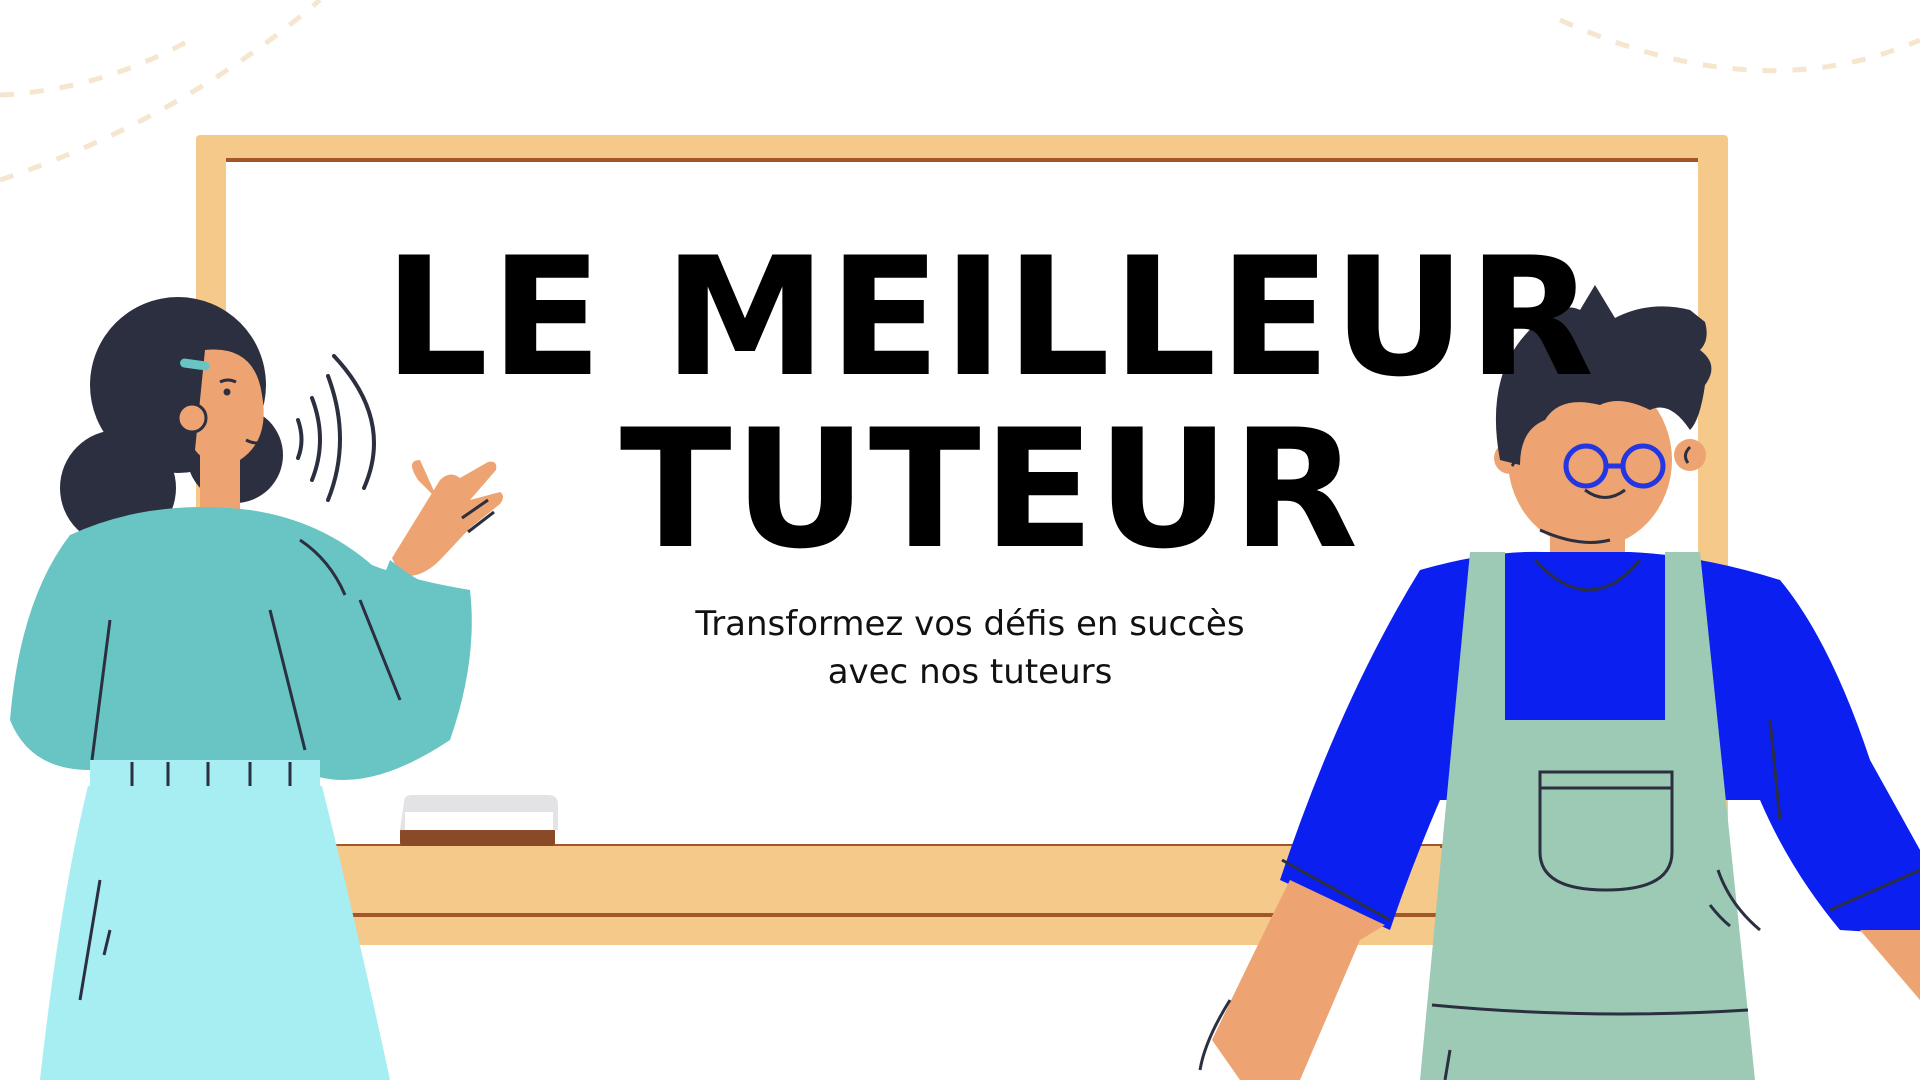 The height and width of the screenshot is (1080, 1920). Describe the element at coordinates (1739, 45) in the screenshot. I see `dashed-arc-right` at that location.